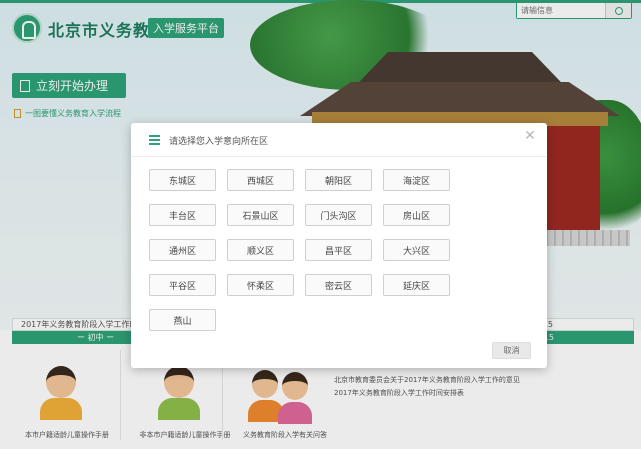  I want to click on district-button: 东城区, so click(182, 180).